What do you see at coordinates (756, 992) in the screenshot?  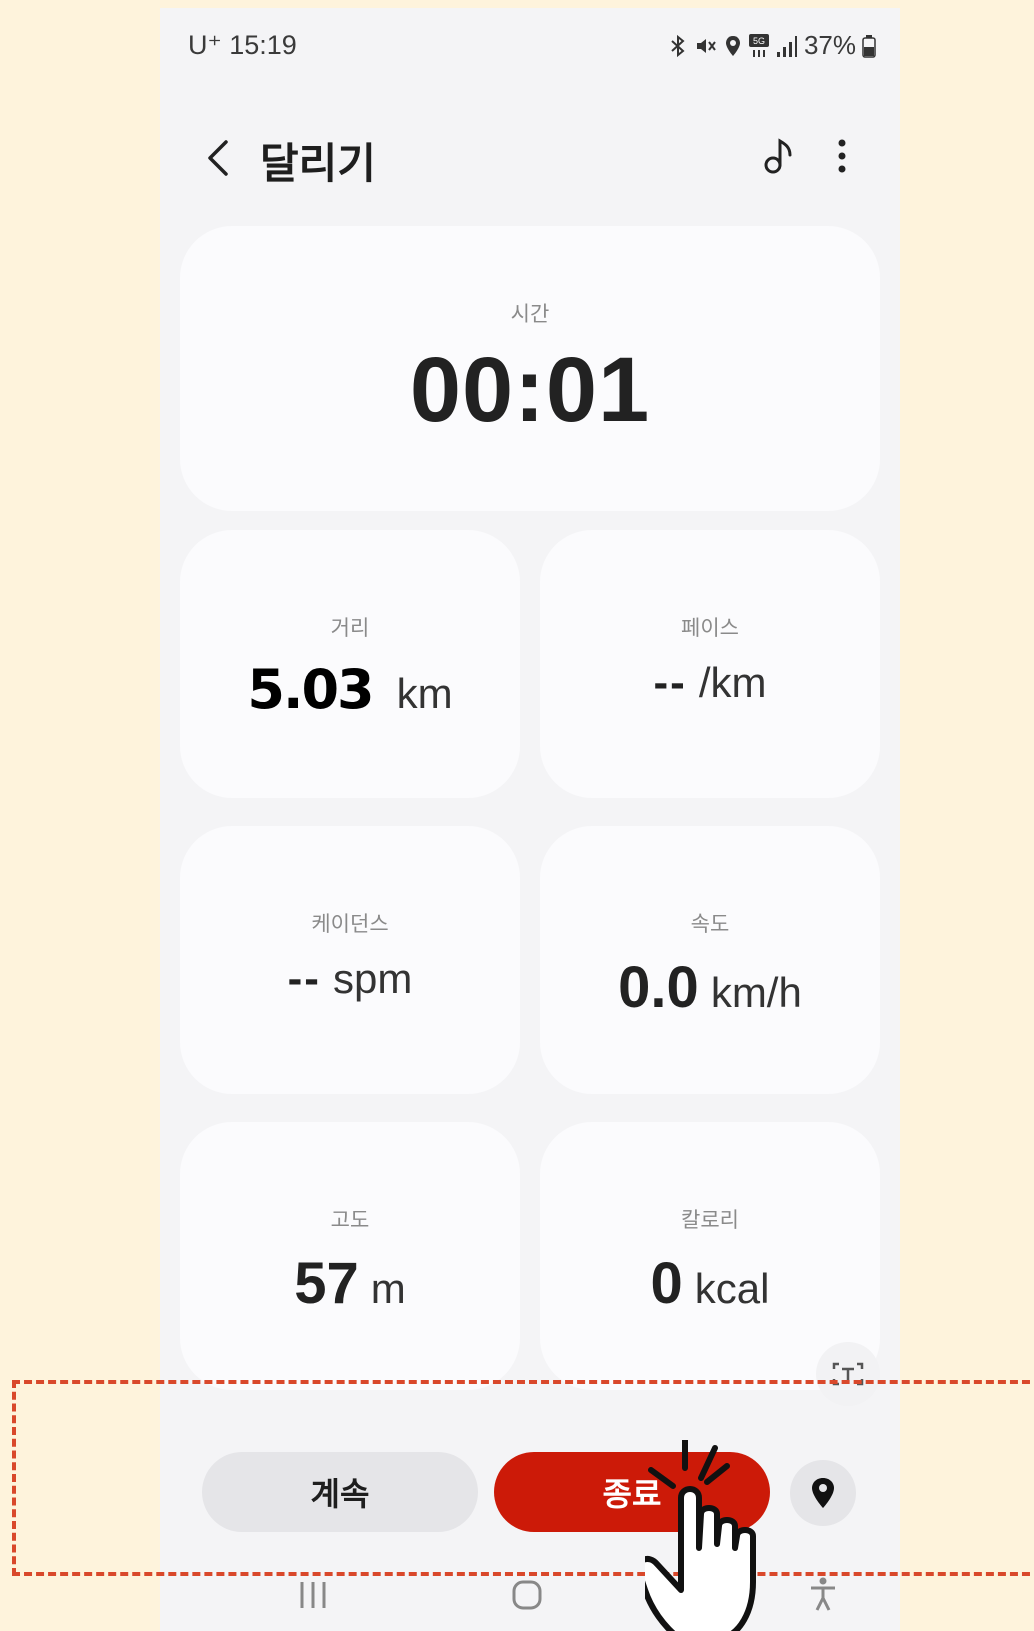 I see `speed-unit: km/h` at bounding box center [756, 992].